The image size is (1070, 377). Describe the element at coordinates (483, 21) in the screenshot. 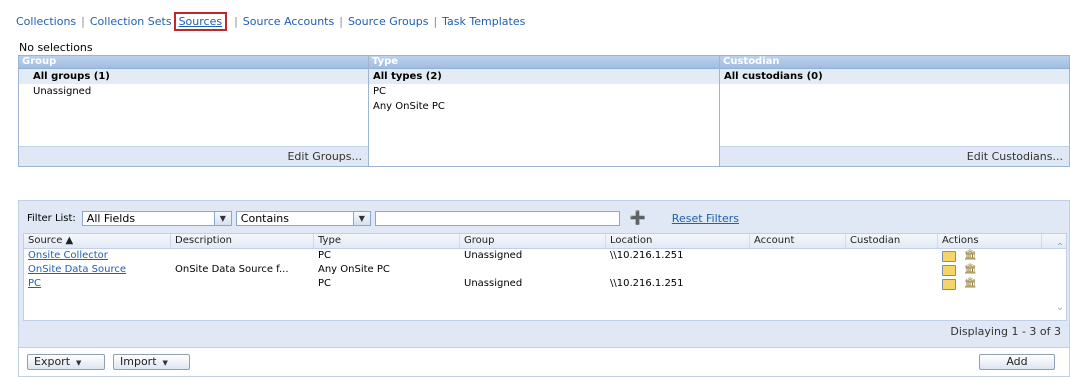

I see `nav-task-templates: Task Templates` at that location.